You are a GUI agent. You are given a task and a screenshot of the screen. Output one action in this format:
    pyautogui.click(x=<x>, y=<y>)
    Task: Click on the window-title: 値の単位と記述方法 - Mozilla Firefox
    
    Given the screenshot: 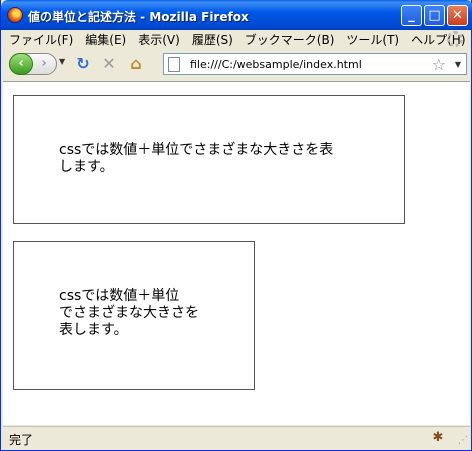 What is the action you would take?
    pyautogui.click(x=138, y=17)
    